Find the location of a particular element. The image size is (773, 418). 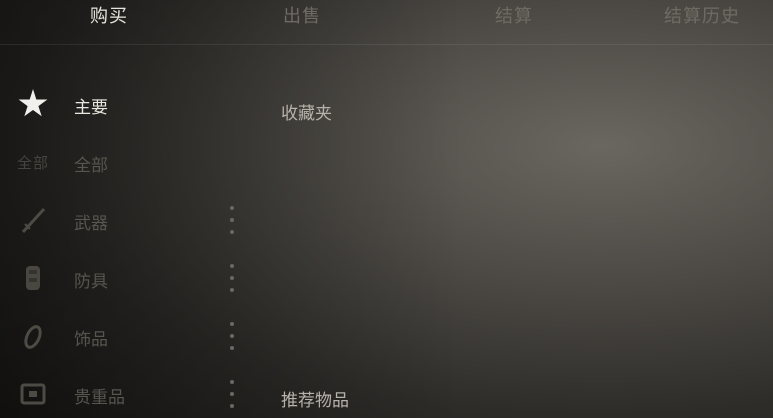

sidebar-item-all: 全部 全部 is located at coordinates (130, 162).